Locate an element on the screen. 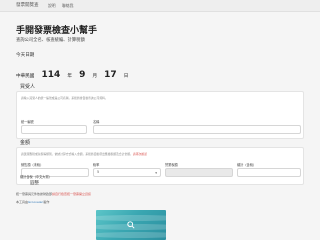  date-day-unit: 日 is located at coordinates (126, 76).